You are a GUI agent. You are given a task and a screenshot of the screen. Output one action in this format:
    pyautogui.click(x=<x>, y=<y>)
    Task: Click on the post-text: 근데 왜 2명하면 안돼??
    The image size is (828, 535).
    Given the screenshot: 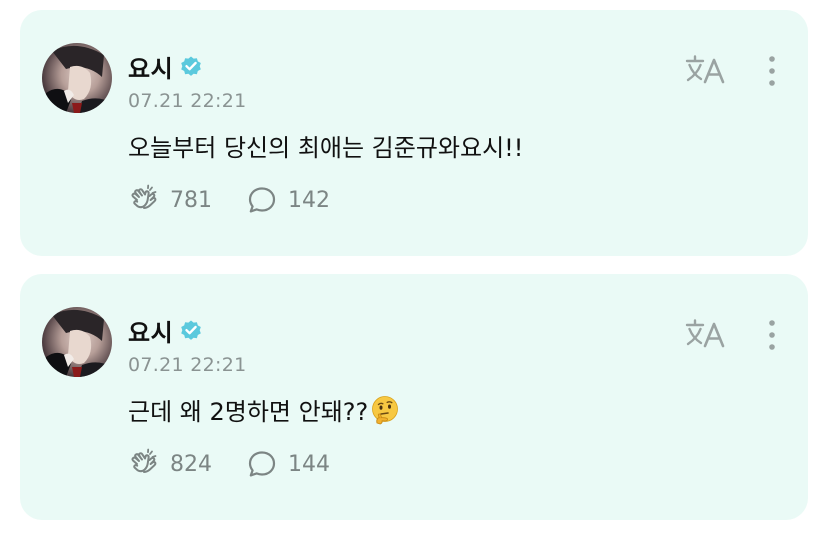 What is the action you would take?
    pyautogui.click(x=264, y=409)
    